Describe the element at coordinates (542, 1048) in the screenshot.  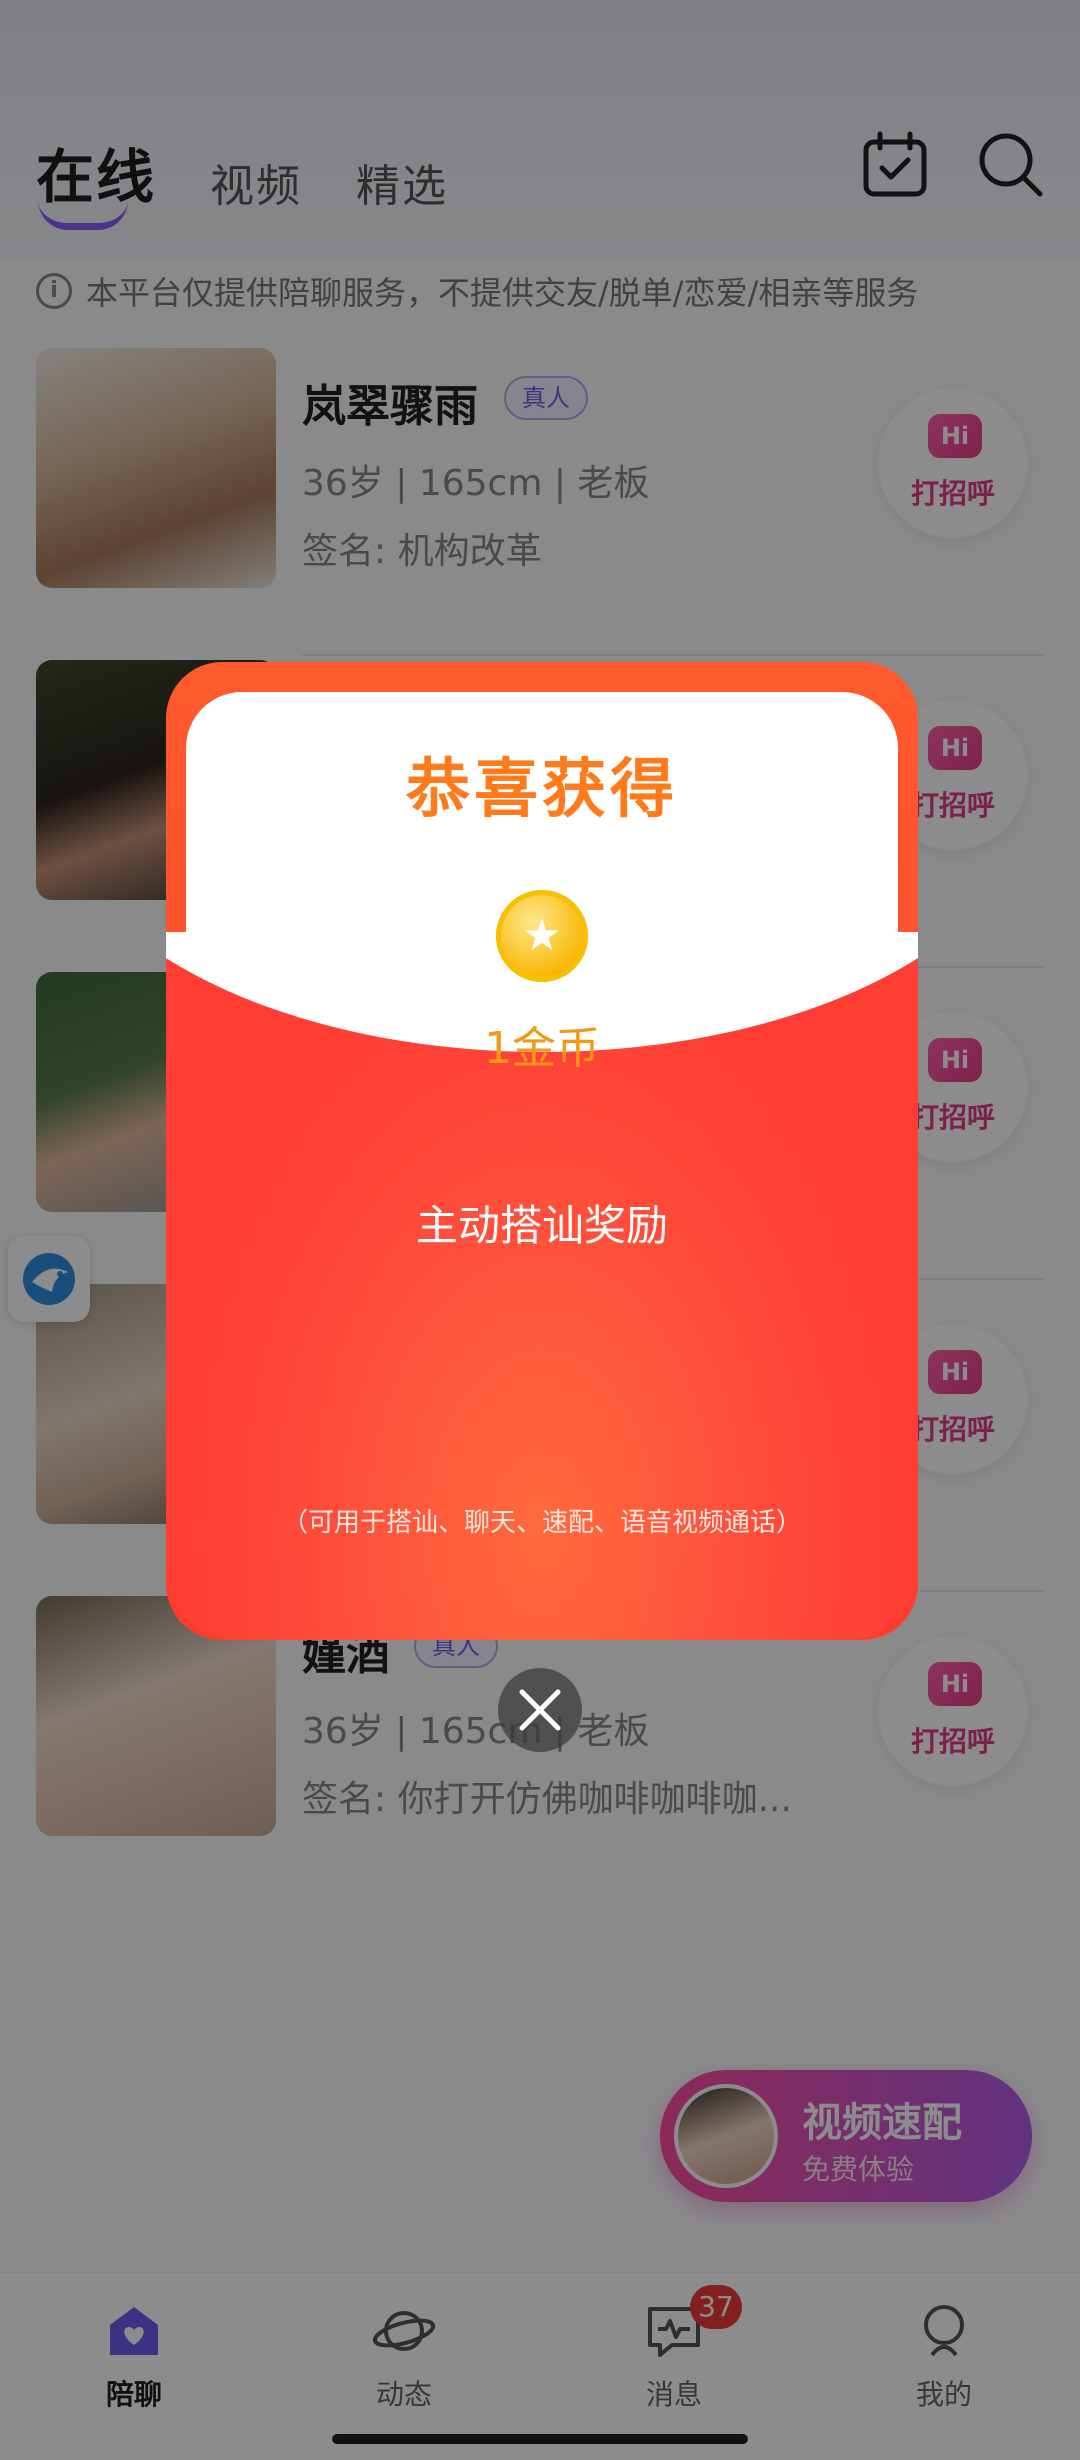
I see `reward-amount: 1金币` at that location.